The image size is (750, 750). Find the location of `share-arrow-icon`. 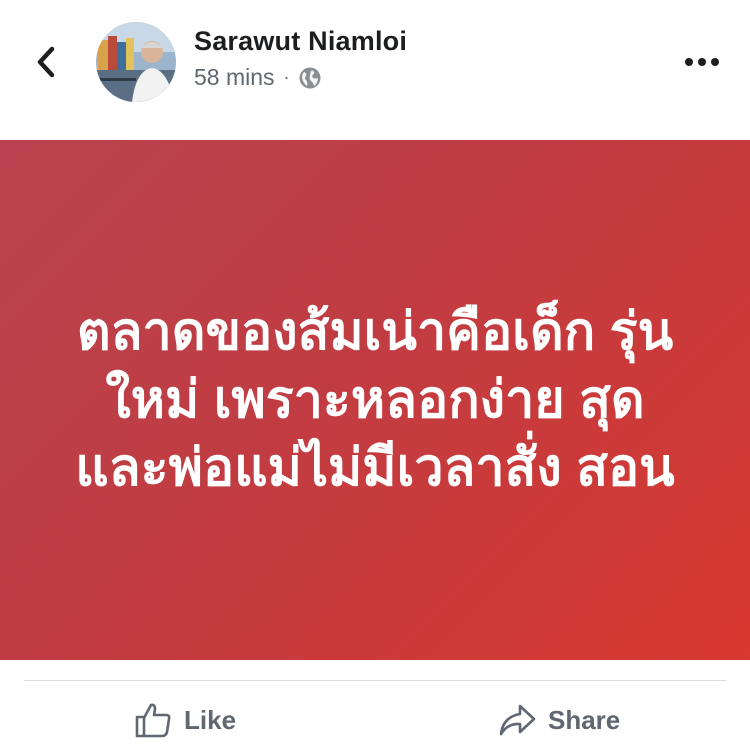

share-arrow-icon is located at coordinates (517, 720).